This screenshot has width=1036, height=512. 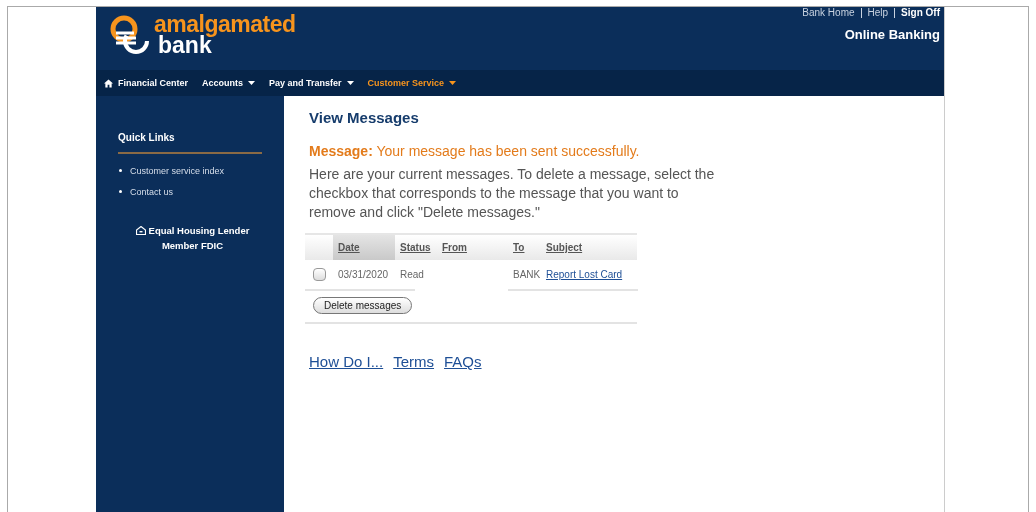 I want to click on header-link: Bank Home, so click(x=828, y=12).